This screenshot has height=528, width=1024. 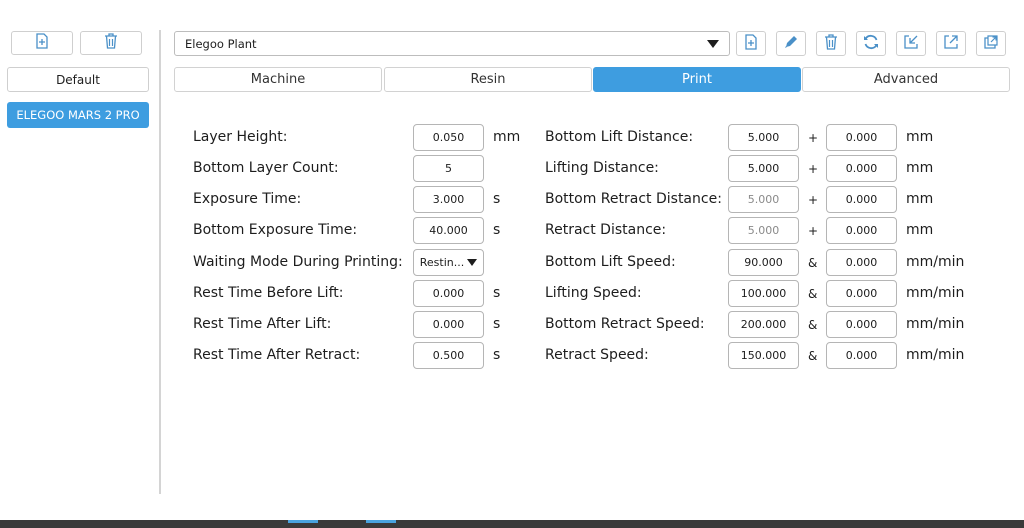 I want to click on bottom-retract-speed-input: 200.000, so click(x=763, y=324).